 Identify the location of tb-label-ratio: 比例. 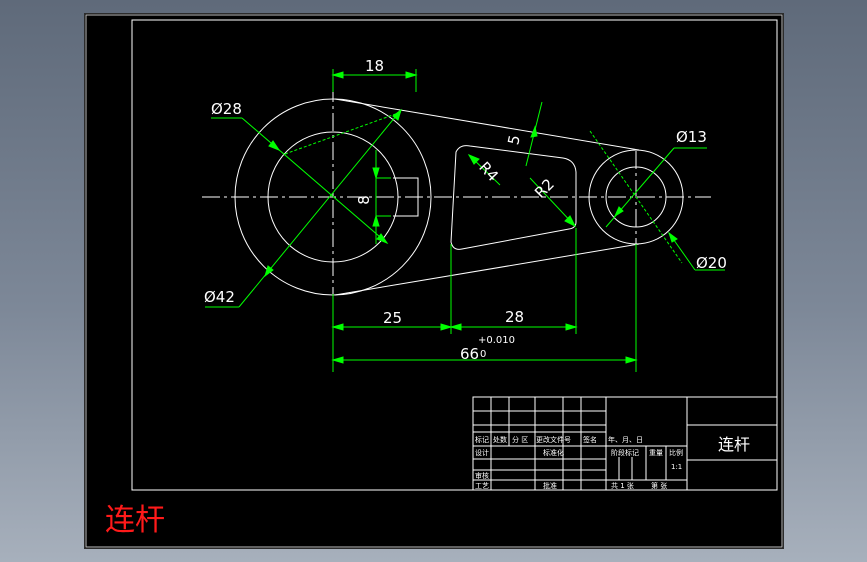
(676, 452).